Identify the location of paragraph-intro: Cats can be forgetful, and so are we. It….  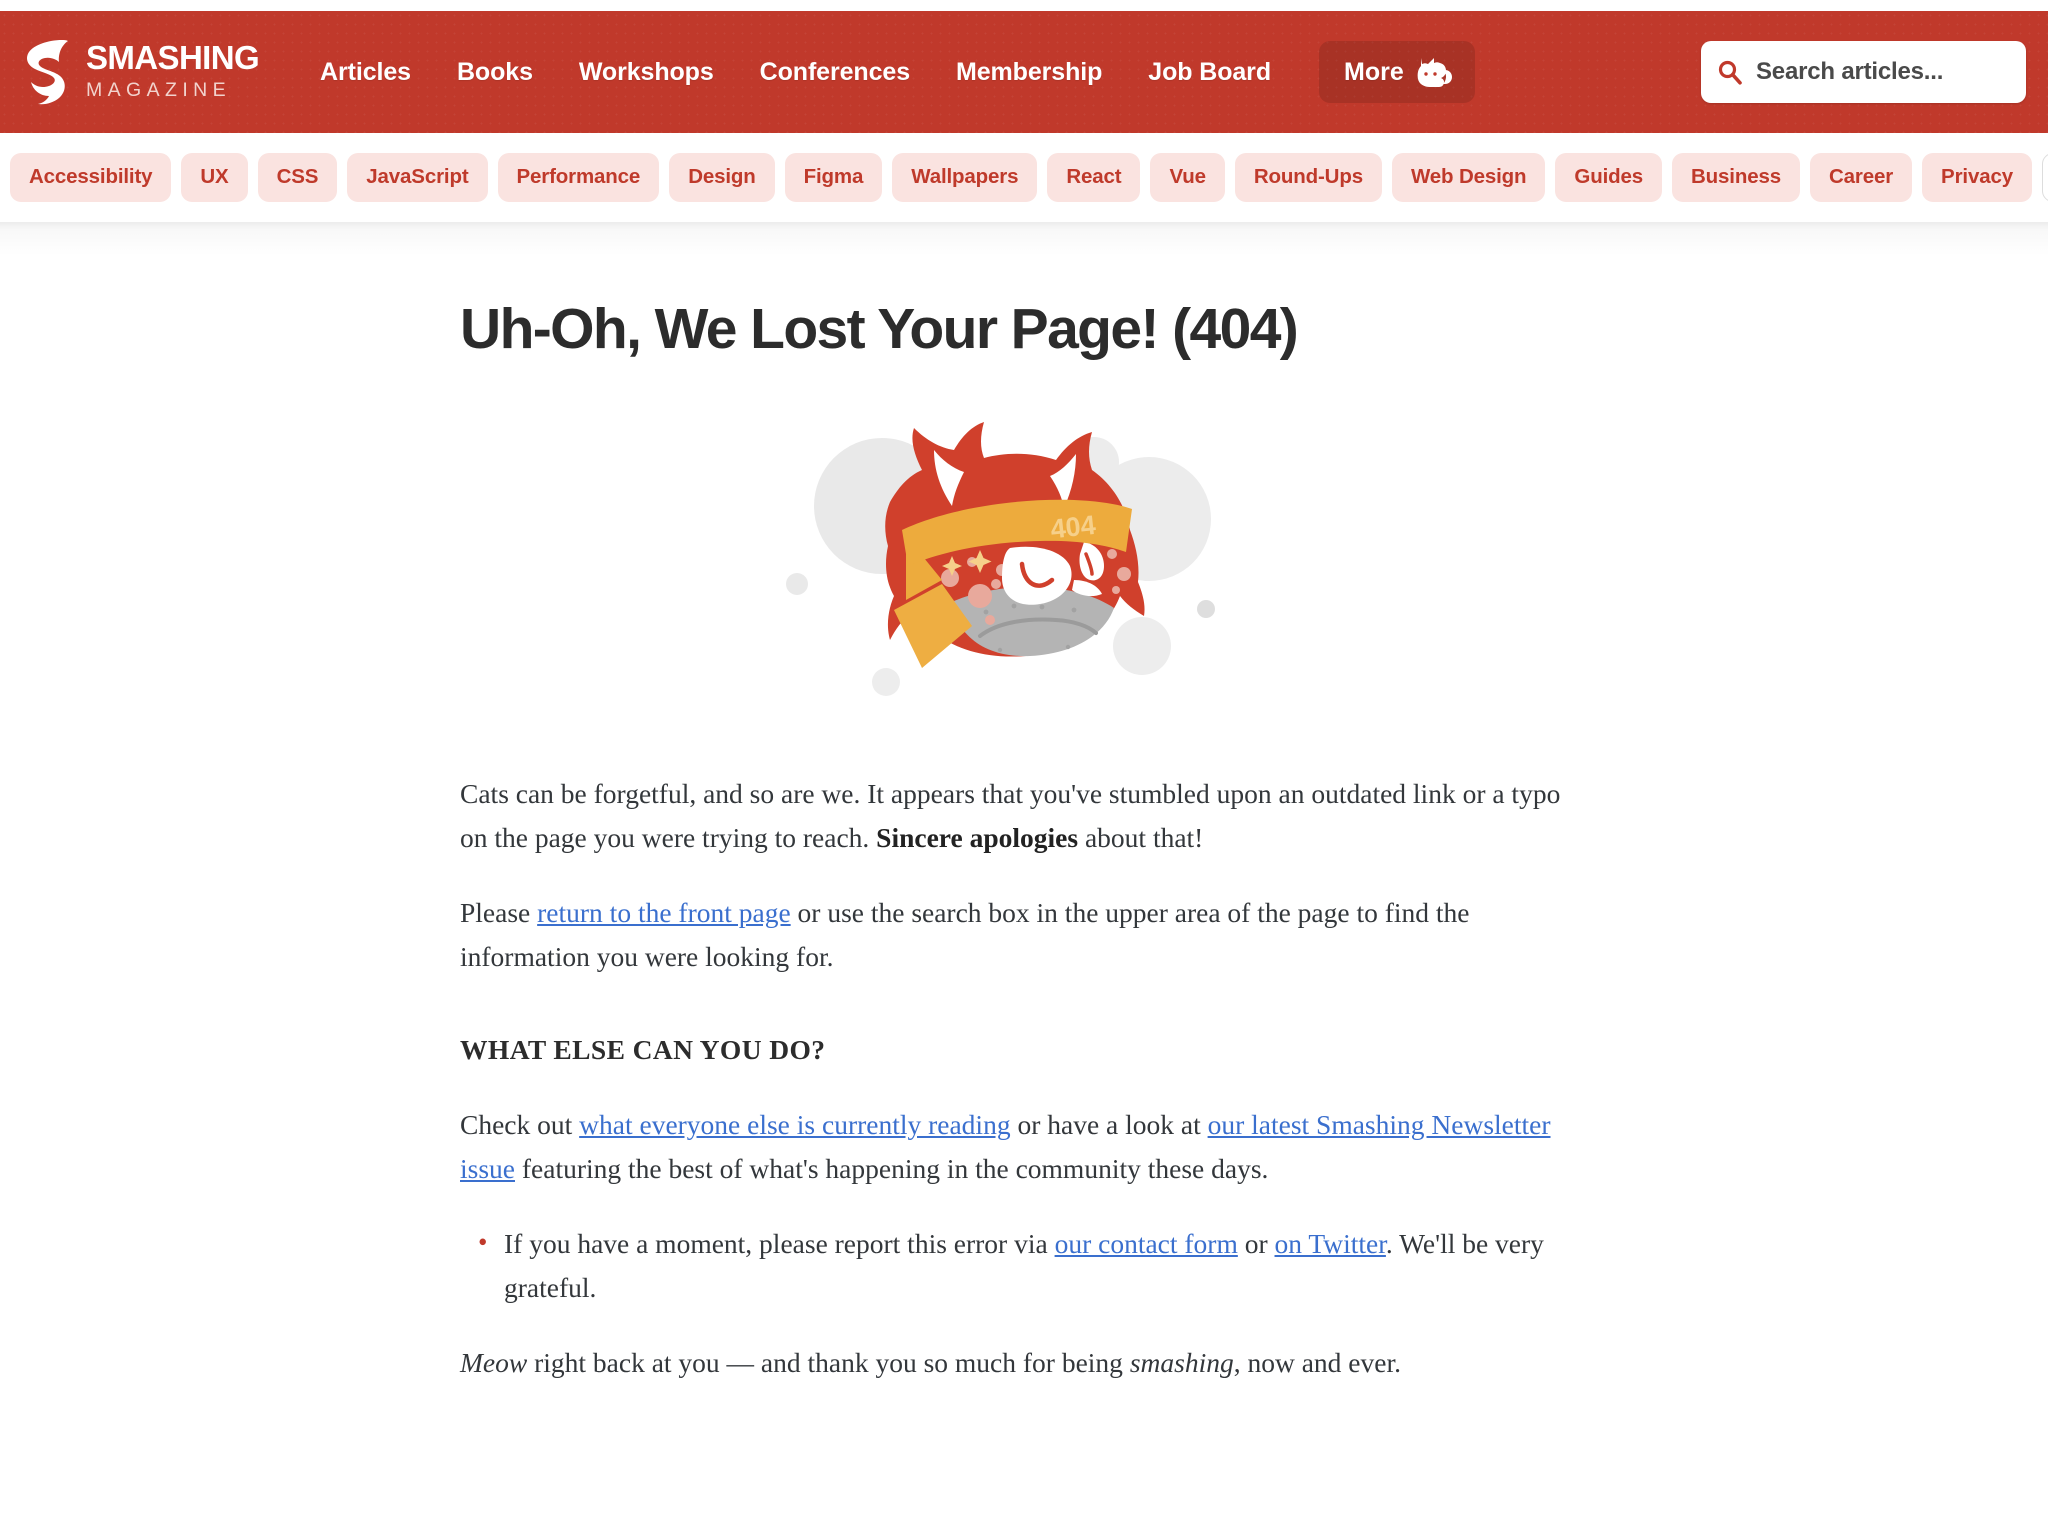
(1024, 816).